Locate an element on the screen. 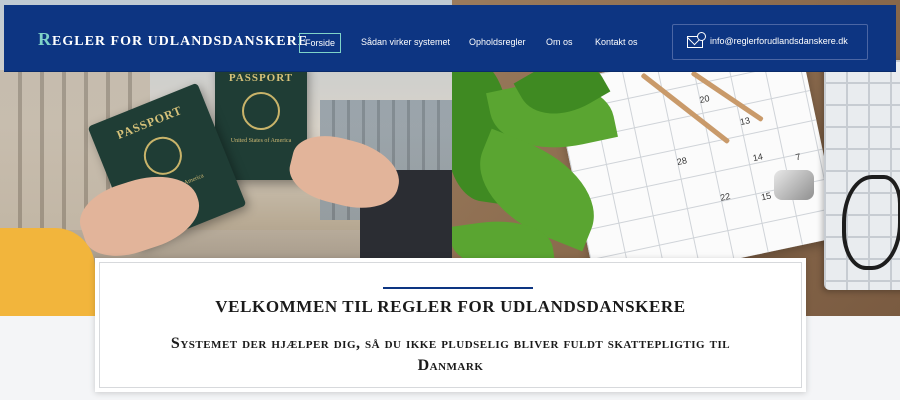  logo-initial: R is located at coordinates (45, 39).